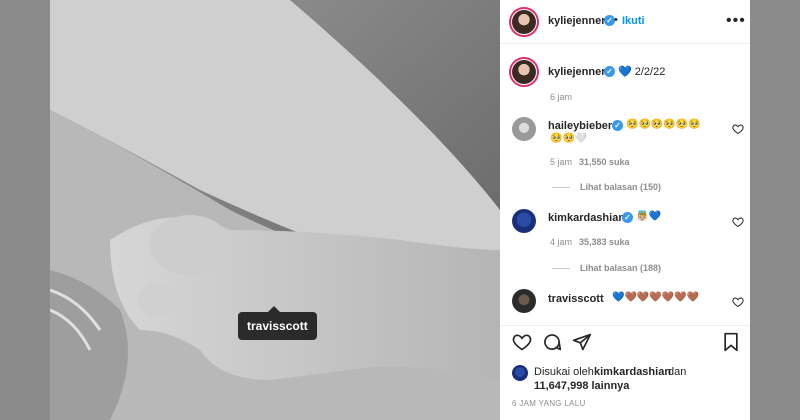 The image size is (800, 420). What do you see at coordinates (642, 72) in the screenshot?
I see `caption-text: 💙 2/2/22` at bounding box center [642, 72].